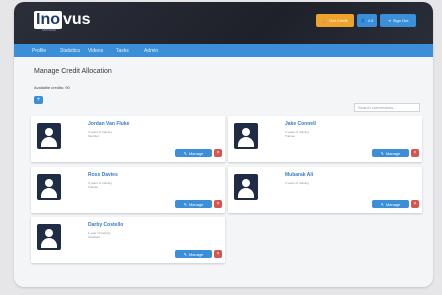 The width and height of the screenshot is (442, 295). What do you see at coordinates (300, 124) in the screenshot?
I see `connection-name: Jake Connell` at bounding box center [300, 124].